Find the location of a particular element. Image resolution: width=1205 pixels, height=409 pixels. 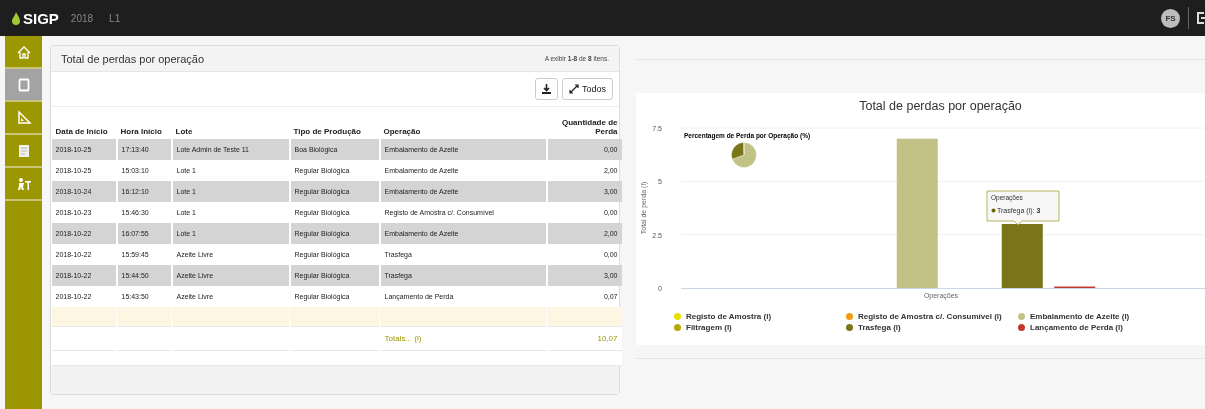

worker-icon is located at coordinates (23, 183).